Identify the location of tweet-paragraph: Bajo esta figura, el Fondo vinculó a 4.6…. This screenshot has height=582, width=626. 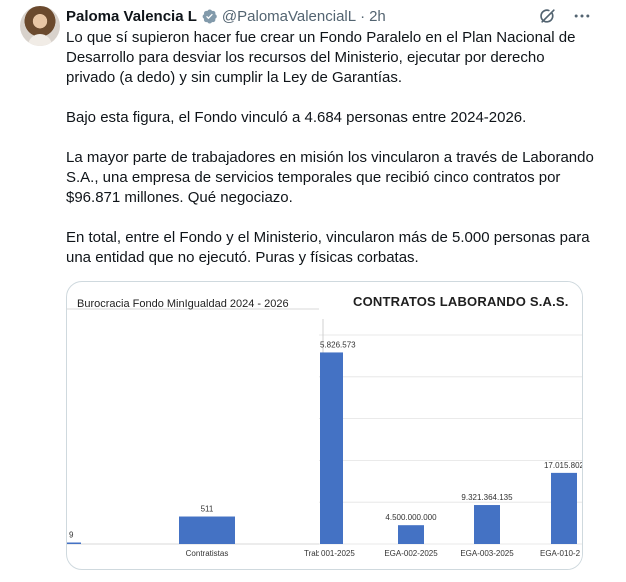
(296, 117).